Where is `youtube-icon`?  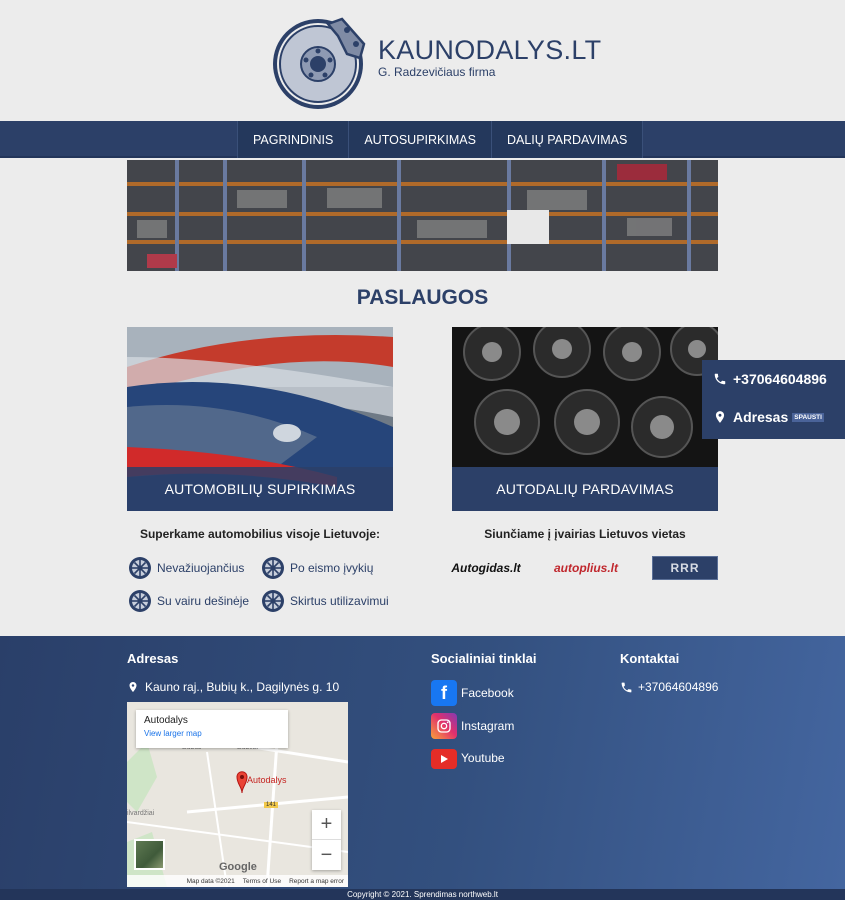 youtube-icon is located at coordinates (444, 759).